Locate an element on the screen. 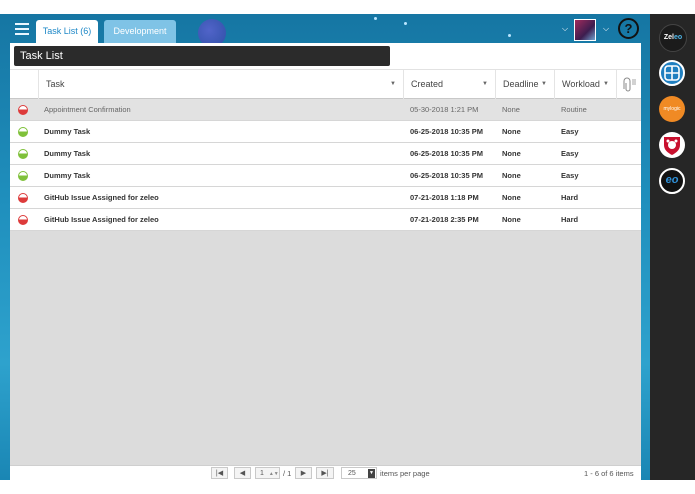 Image resolution: width=695 pixels, height=494 pixels. tab-task-list: Task List (6) is located at coordinates (67, 31).